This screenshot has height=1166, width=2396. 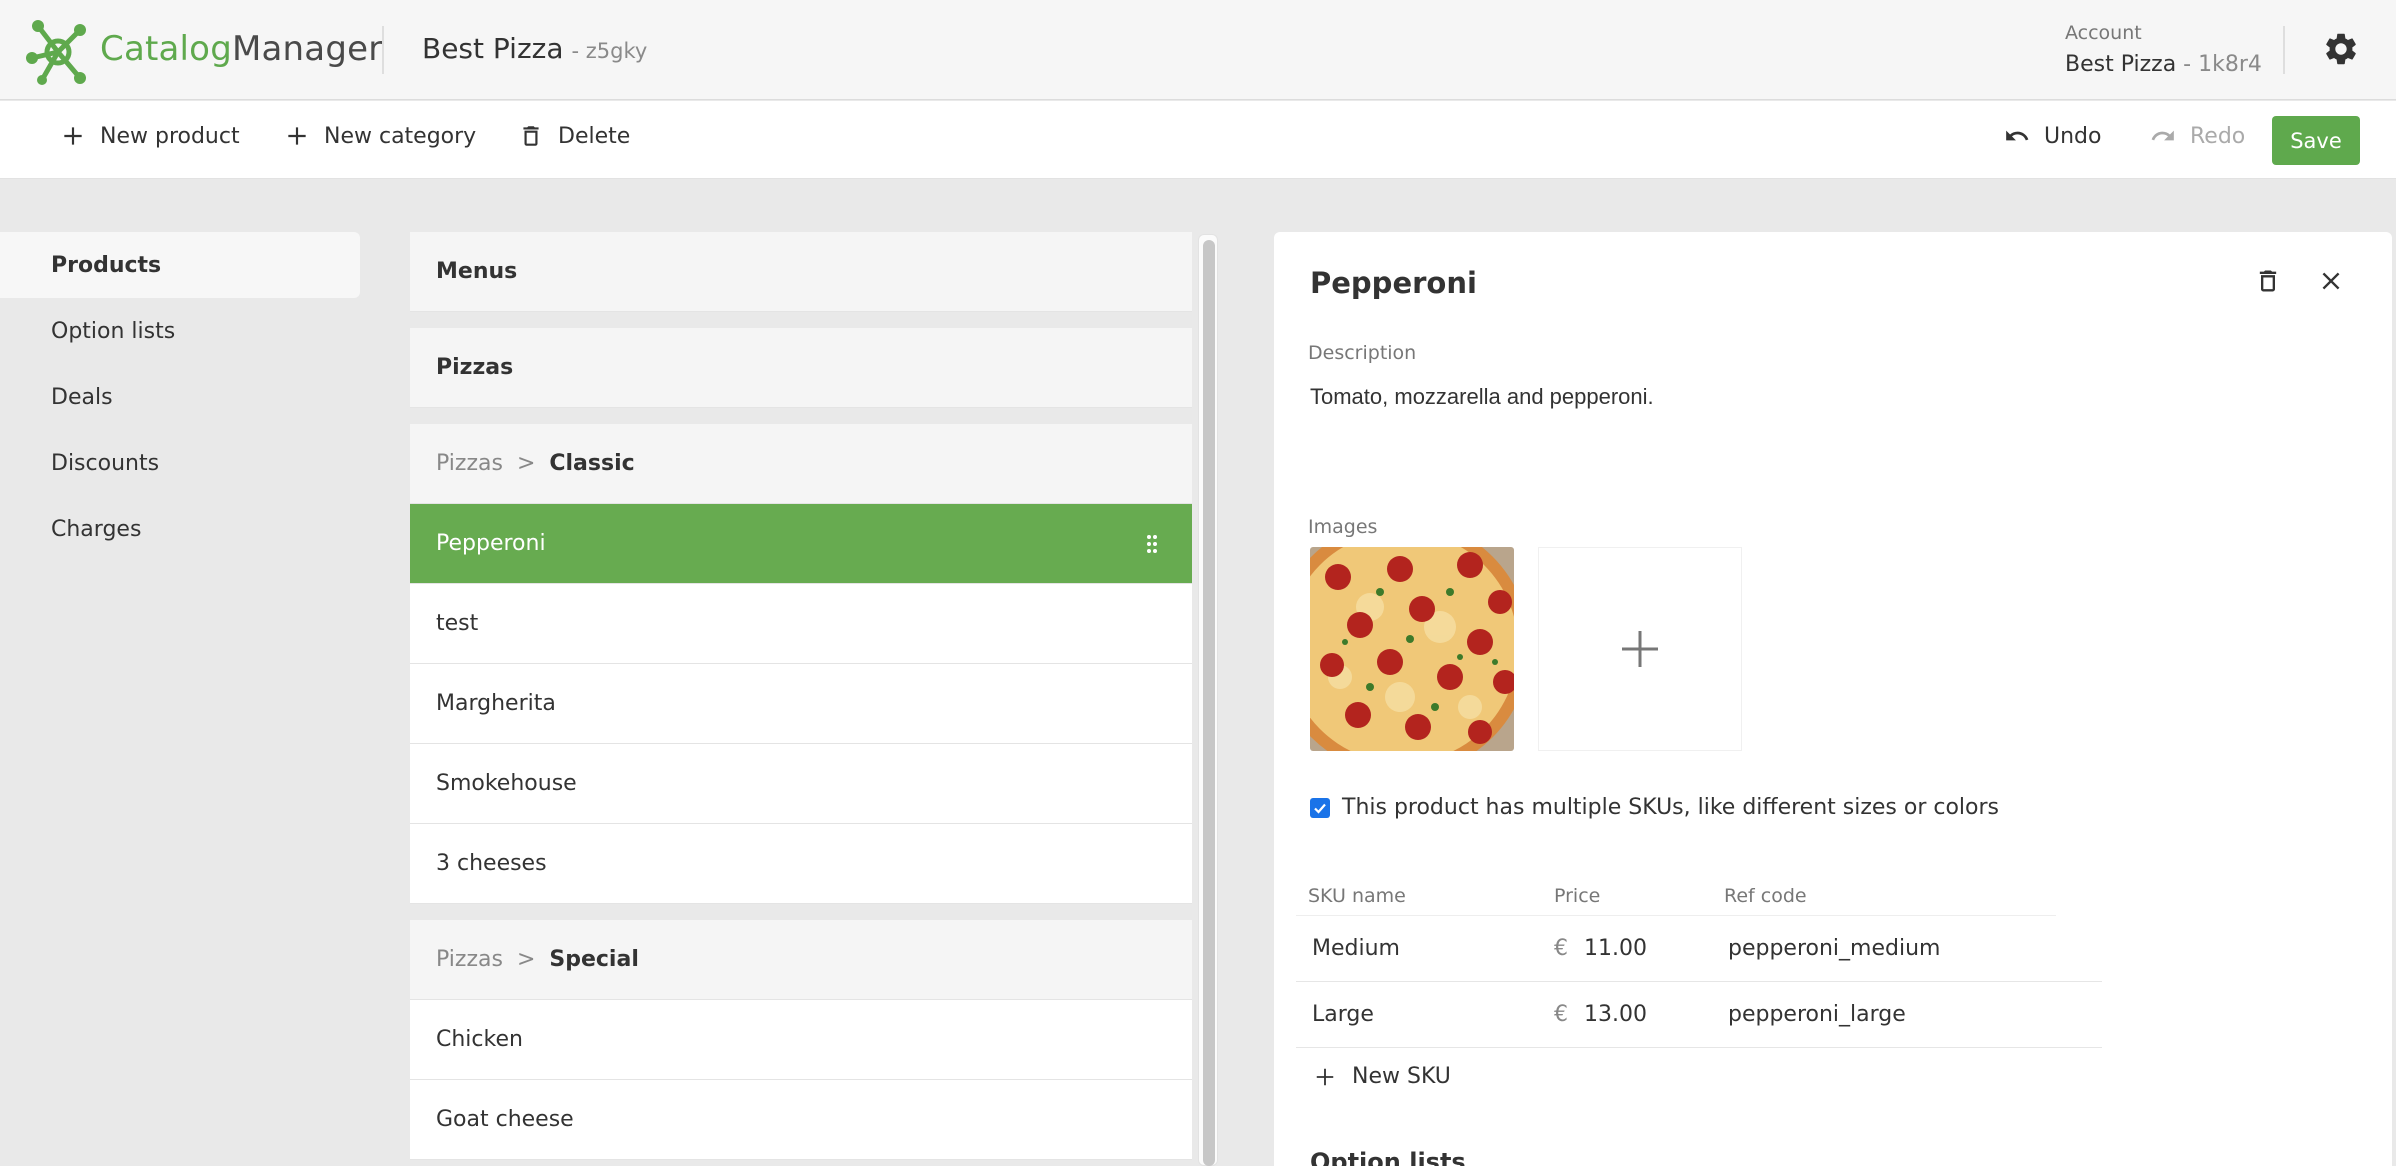 What do you see at coordinates (307, 49) in the screenshot?
I see `logo-text-manager: Manager` at bounding box center [307, 49].